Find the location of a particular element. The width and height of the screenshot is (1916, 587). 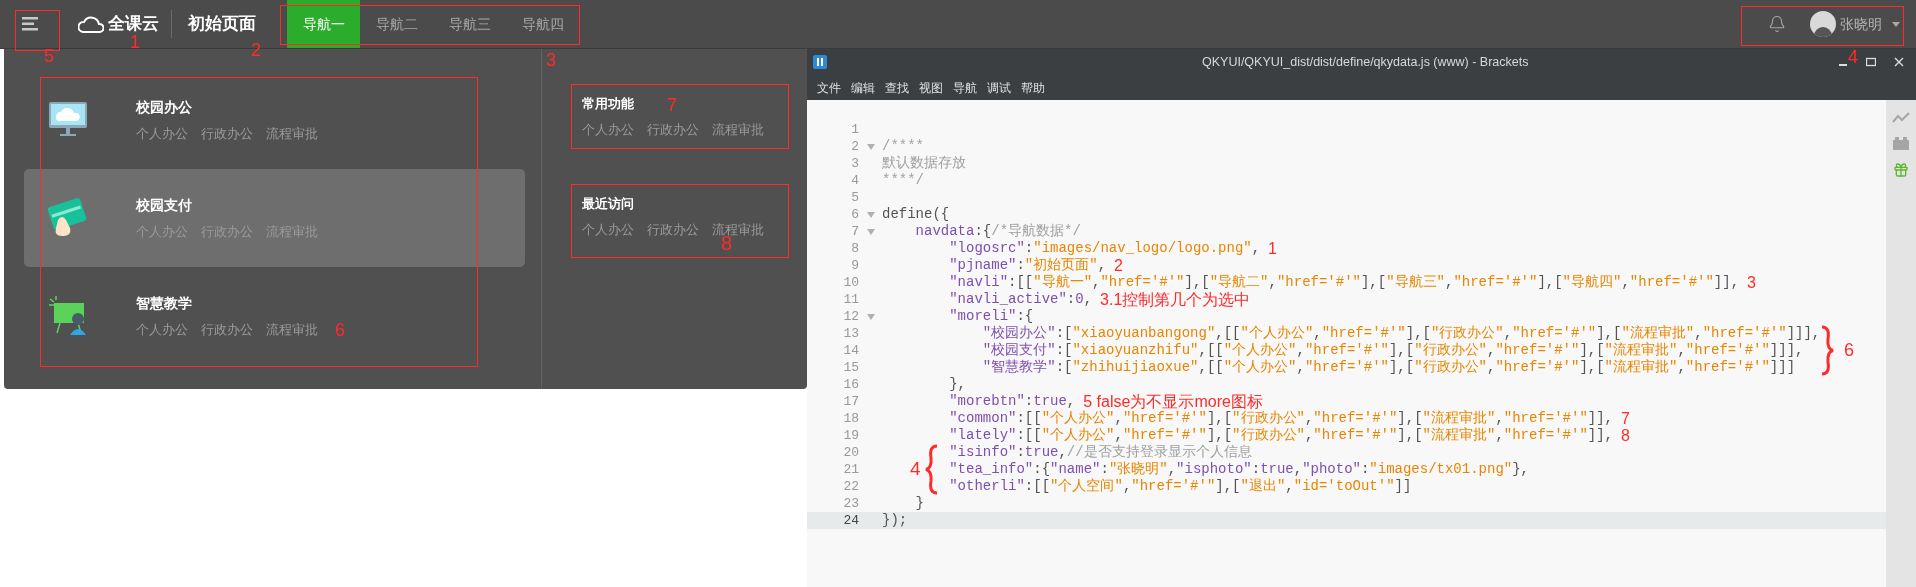

nav-tab: 导航三 is located at coordinates (469, 24).